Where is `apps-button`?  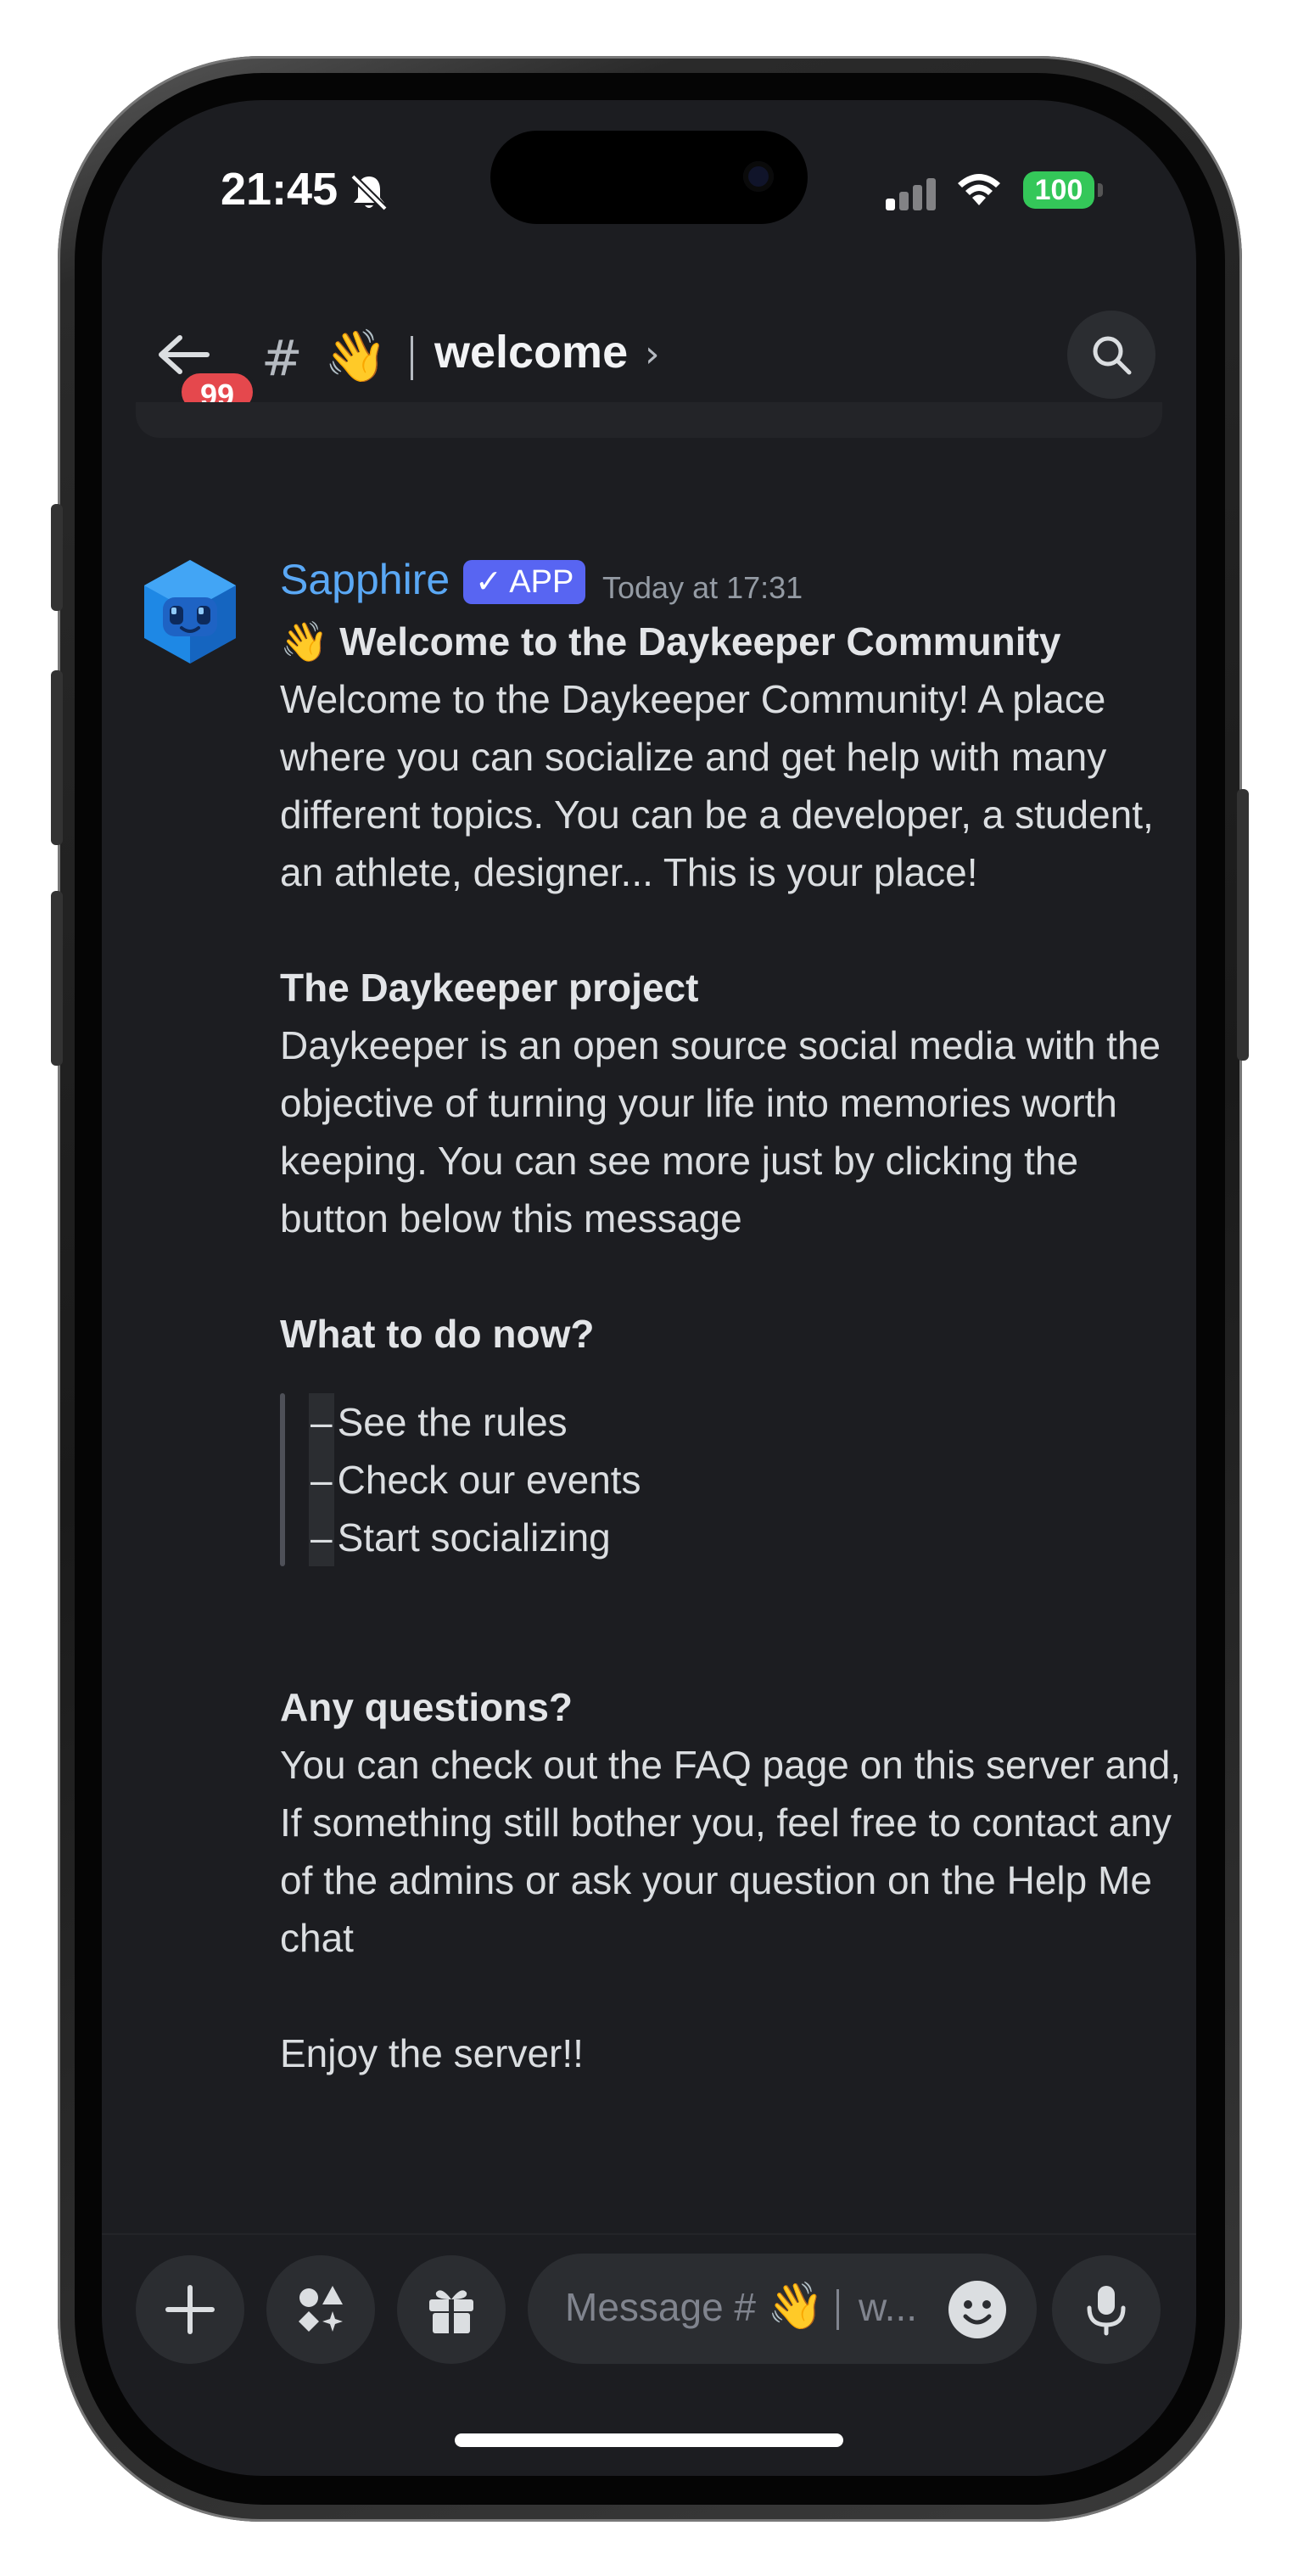 apps-button is located at coordinates (320, 2309).